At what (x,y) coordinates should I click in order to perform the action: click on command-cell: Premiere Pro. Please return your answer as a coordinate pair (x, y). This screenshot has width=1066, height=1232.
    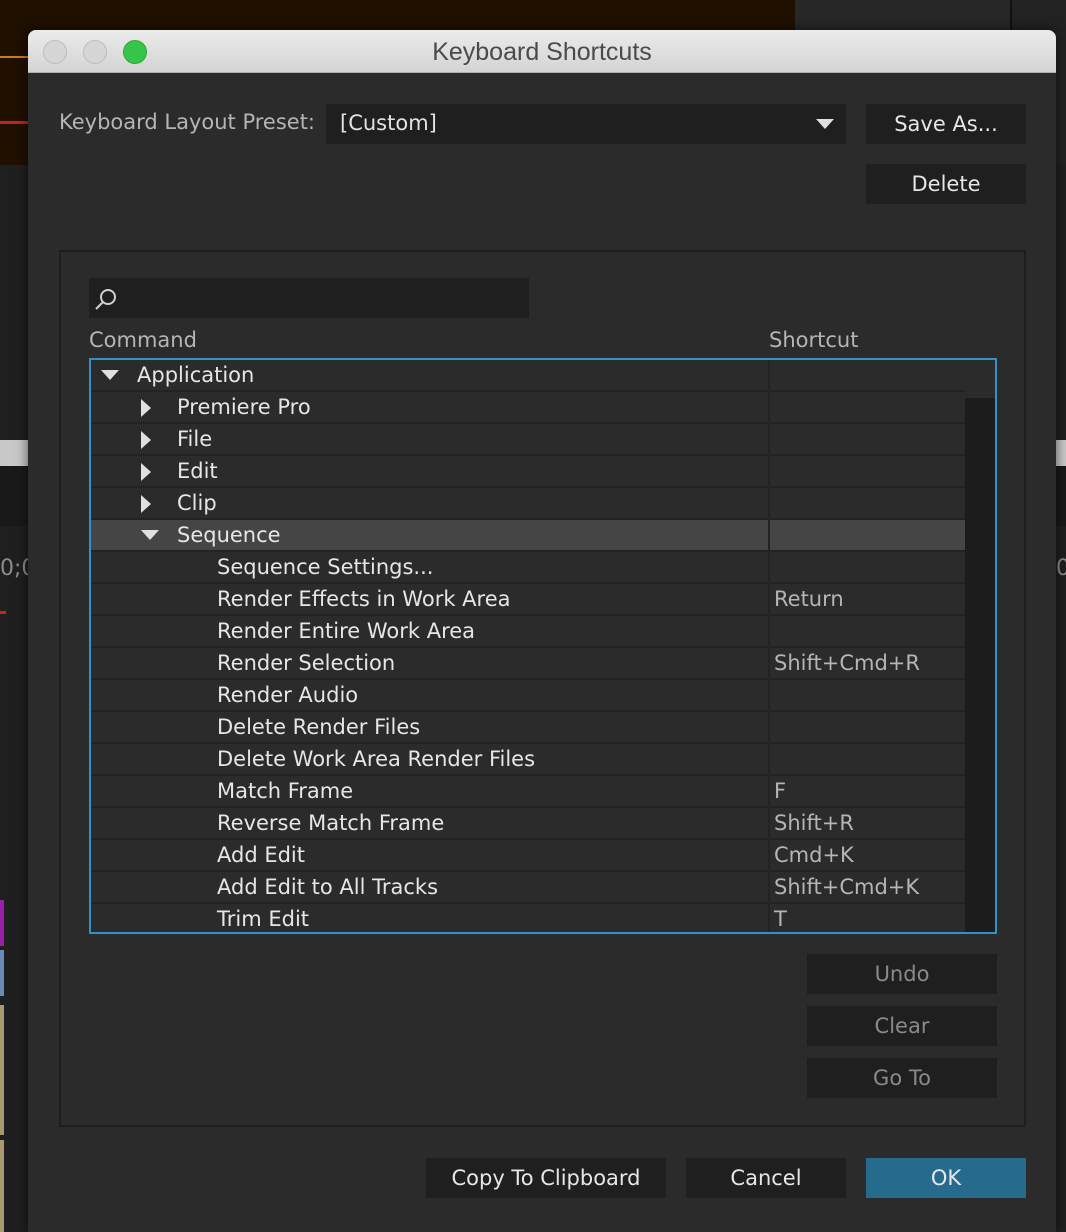
    Looking at the image, I should click on (430, 407).